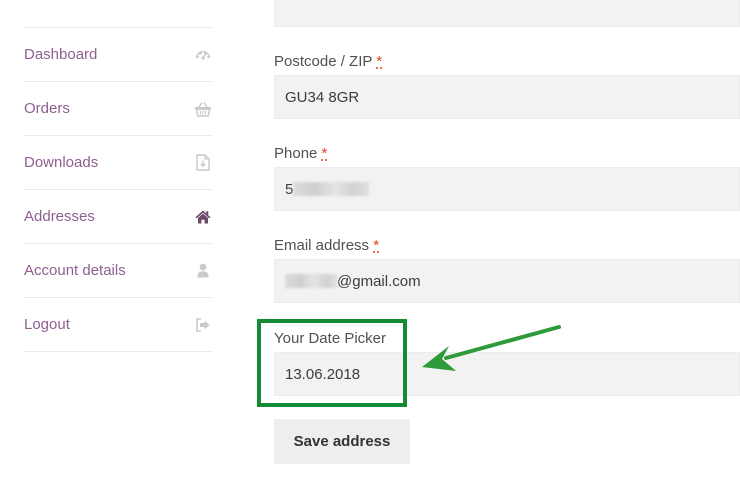 This screenshot has height=488, width=740. What do you see at coordinates (203, 325) in the screenshot?
I see `sign-out-icon` at bounding box center [203, 325].